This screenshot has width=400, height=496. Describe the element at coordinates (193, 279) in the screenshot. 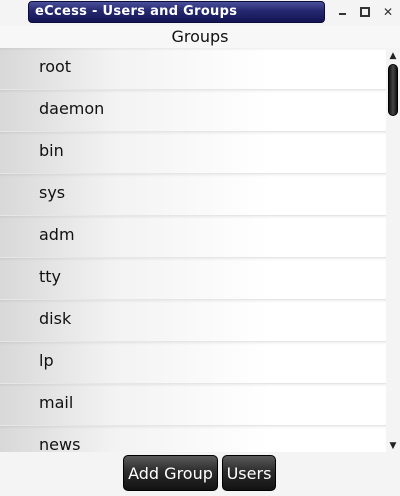

I see `list-item: tty` at that location.